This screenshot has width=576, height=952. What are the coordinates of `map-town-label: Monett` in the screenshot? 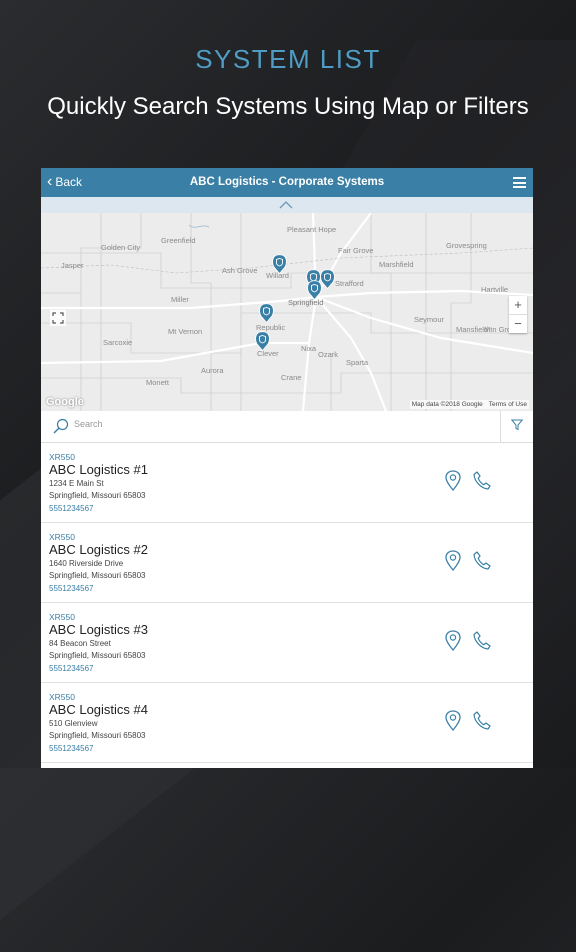 It's located at (157, 382).